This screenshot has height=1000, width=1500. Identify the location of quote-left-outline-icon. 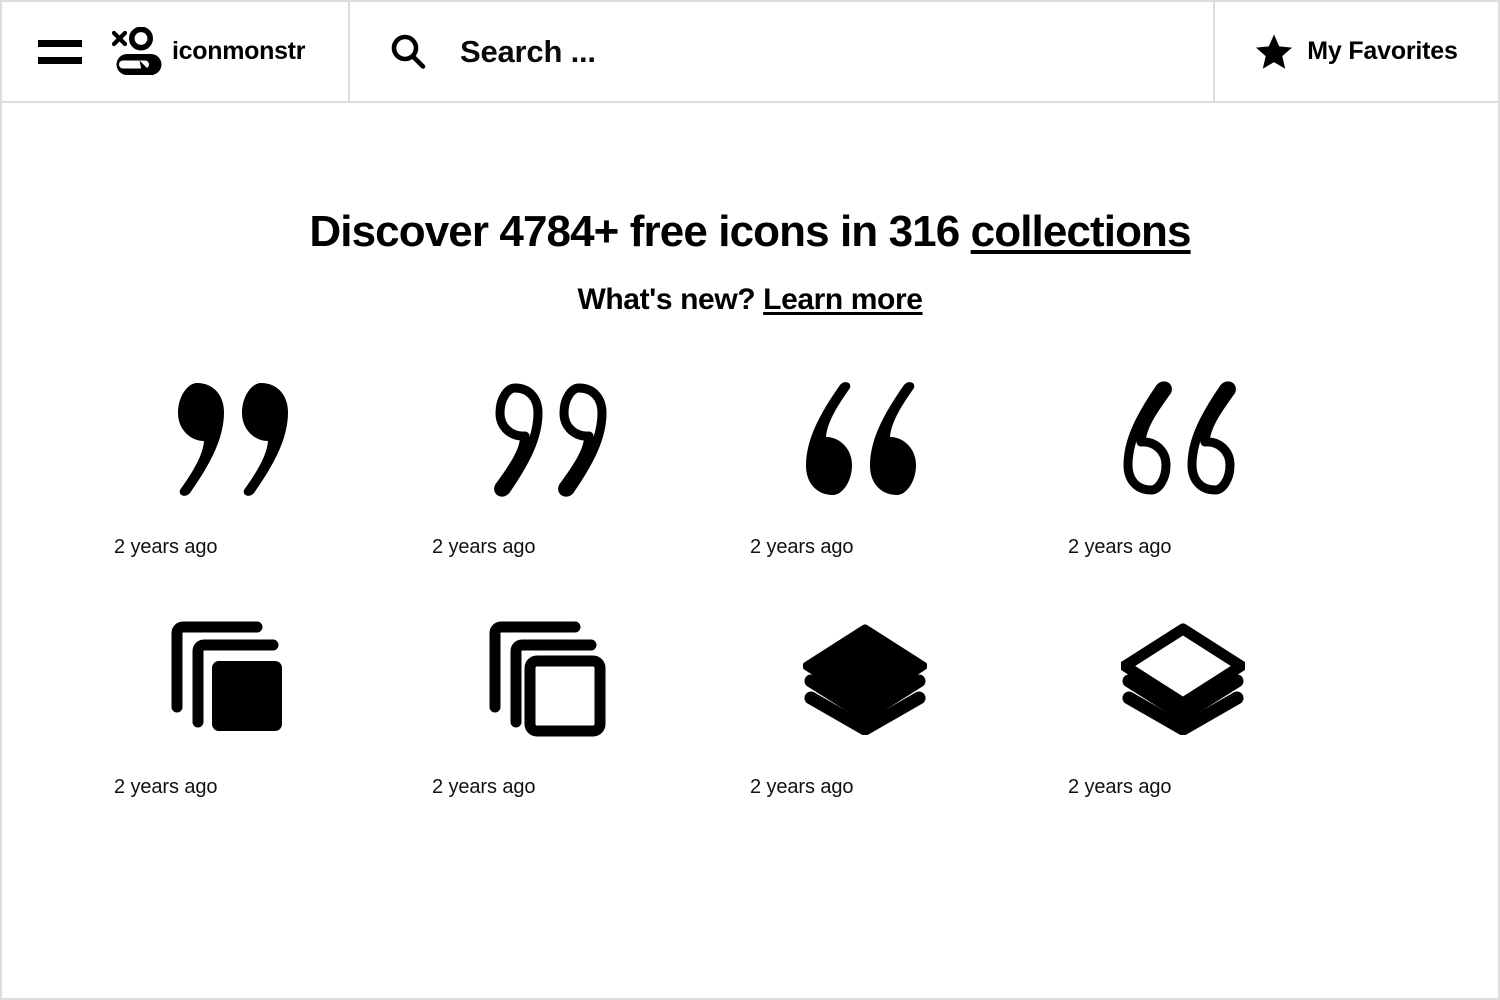
(1179, 438).